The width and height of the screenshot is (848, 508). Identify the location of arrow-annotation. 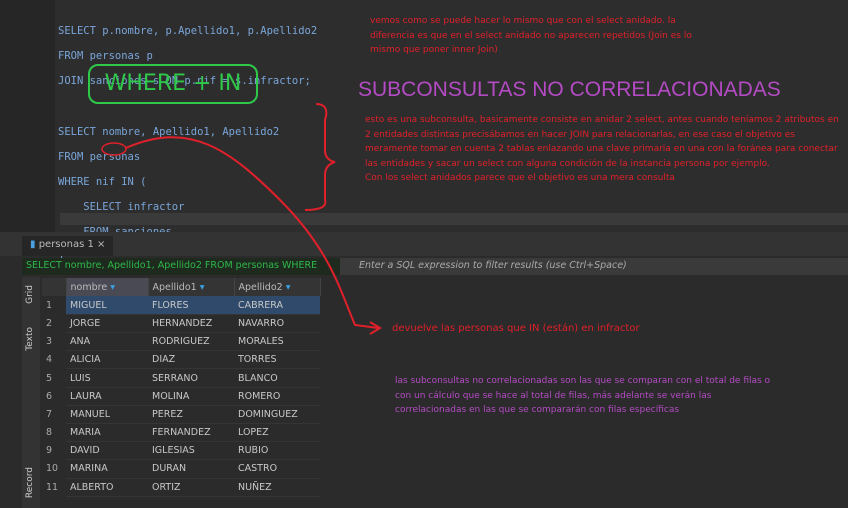
(252, 232).